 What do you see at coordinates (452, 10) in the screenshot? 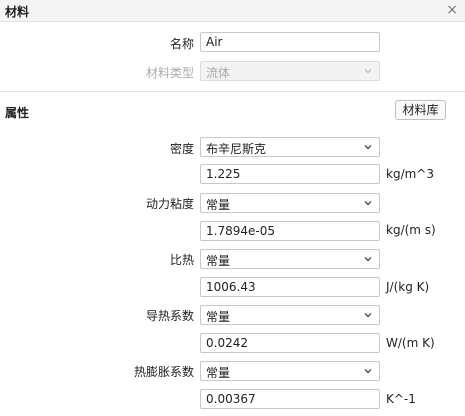
I see `close-icon: ×` at bounding box center [452, 10].